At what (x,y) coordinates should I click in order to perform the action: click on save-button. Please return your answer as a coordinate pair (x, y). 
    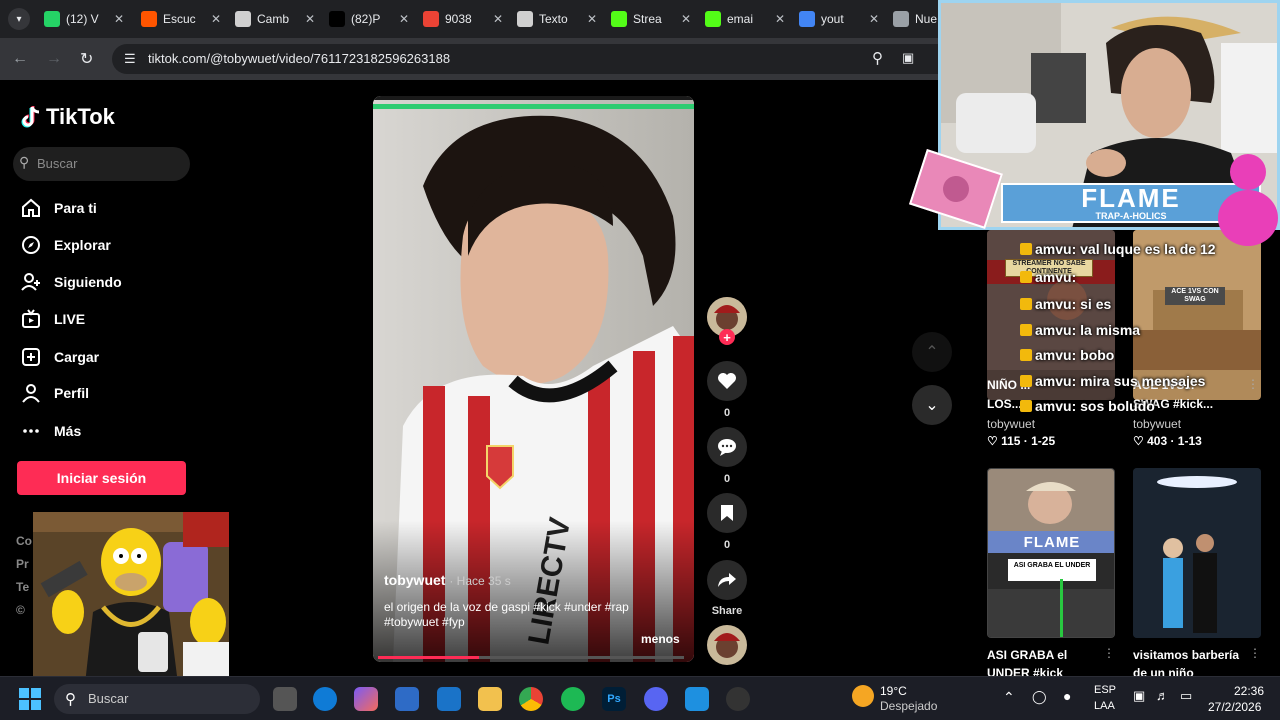
    Looking at the image, I should click on (727, 513).